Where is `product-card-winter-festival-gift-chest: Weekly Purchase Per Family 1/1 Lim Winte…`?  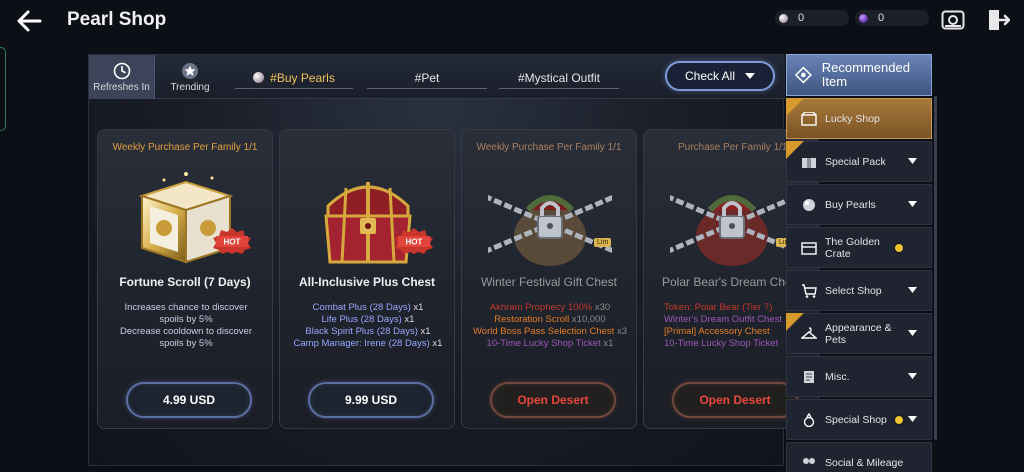 product-card-winter-festival-gift-chest: Weekly Purchase Per Family 1/1 Lim Winte… is located at coordinates (549, 279).